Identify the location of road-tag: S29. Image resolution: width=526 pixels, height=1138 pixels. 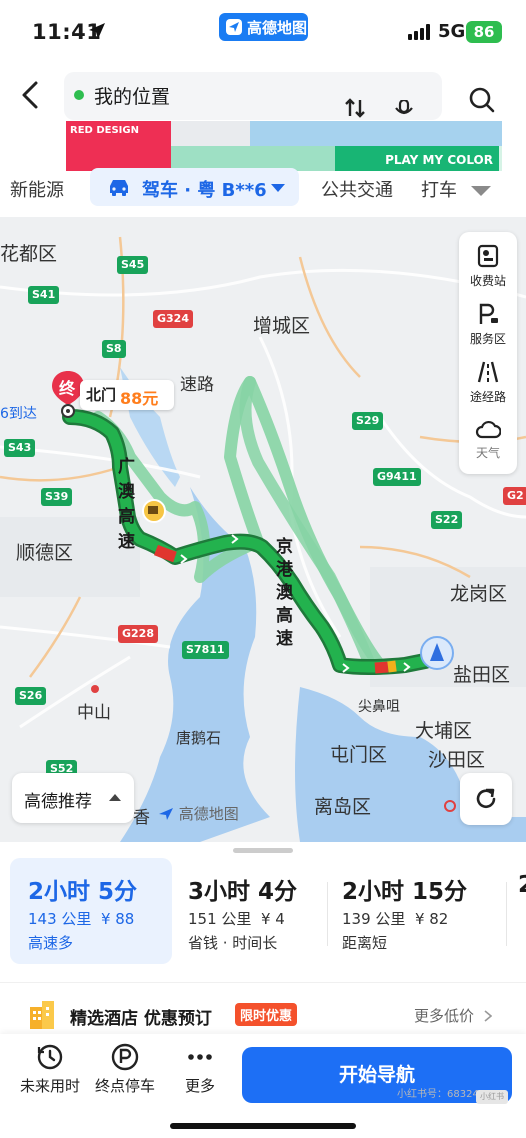
(368, 421).